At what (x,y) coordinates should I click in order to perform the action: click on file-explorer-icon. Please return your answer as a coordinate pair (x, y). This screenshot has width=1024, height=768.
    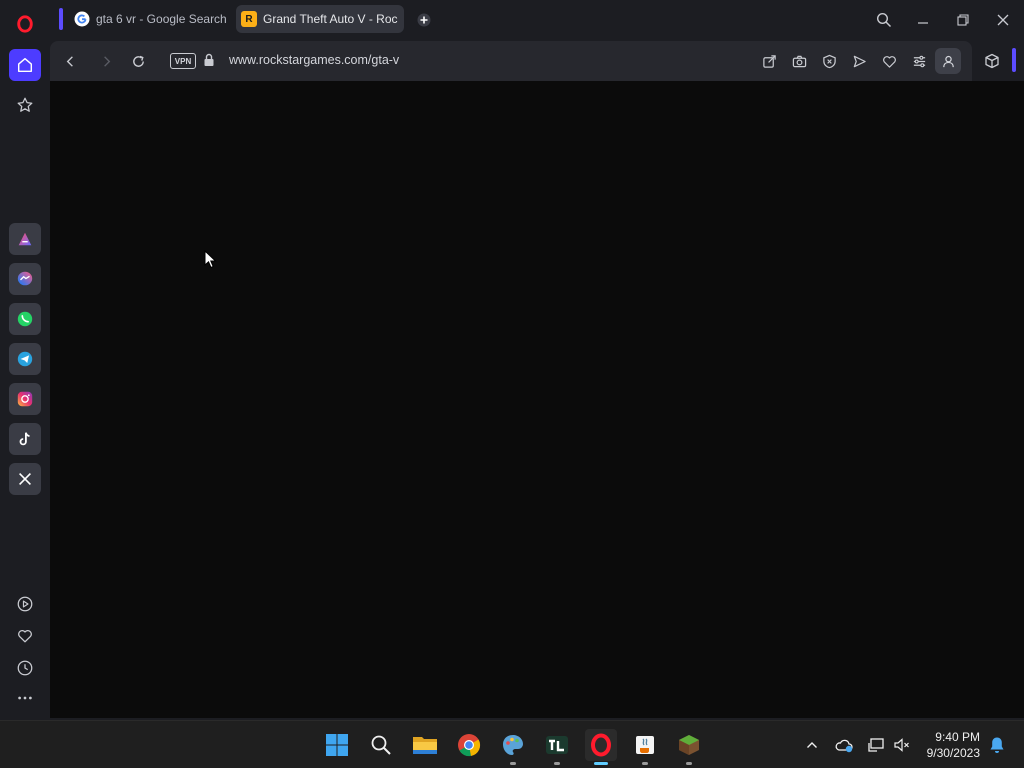
    Looking at the image, I should click on (425, 745).